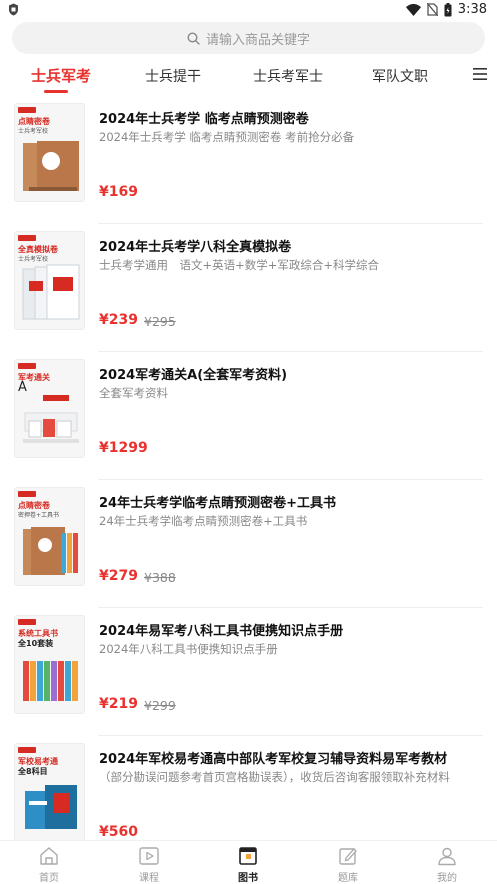 This screenshot has width=497, height=884. Describe the element at coordinates (49, 664) in the screenshot. I see `product-cover: 系统工具书 全10套装` at that location.